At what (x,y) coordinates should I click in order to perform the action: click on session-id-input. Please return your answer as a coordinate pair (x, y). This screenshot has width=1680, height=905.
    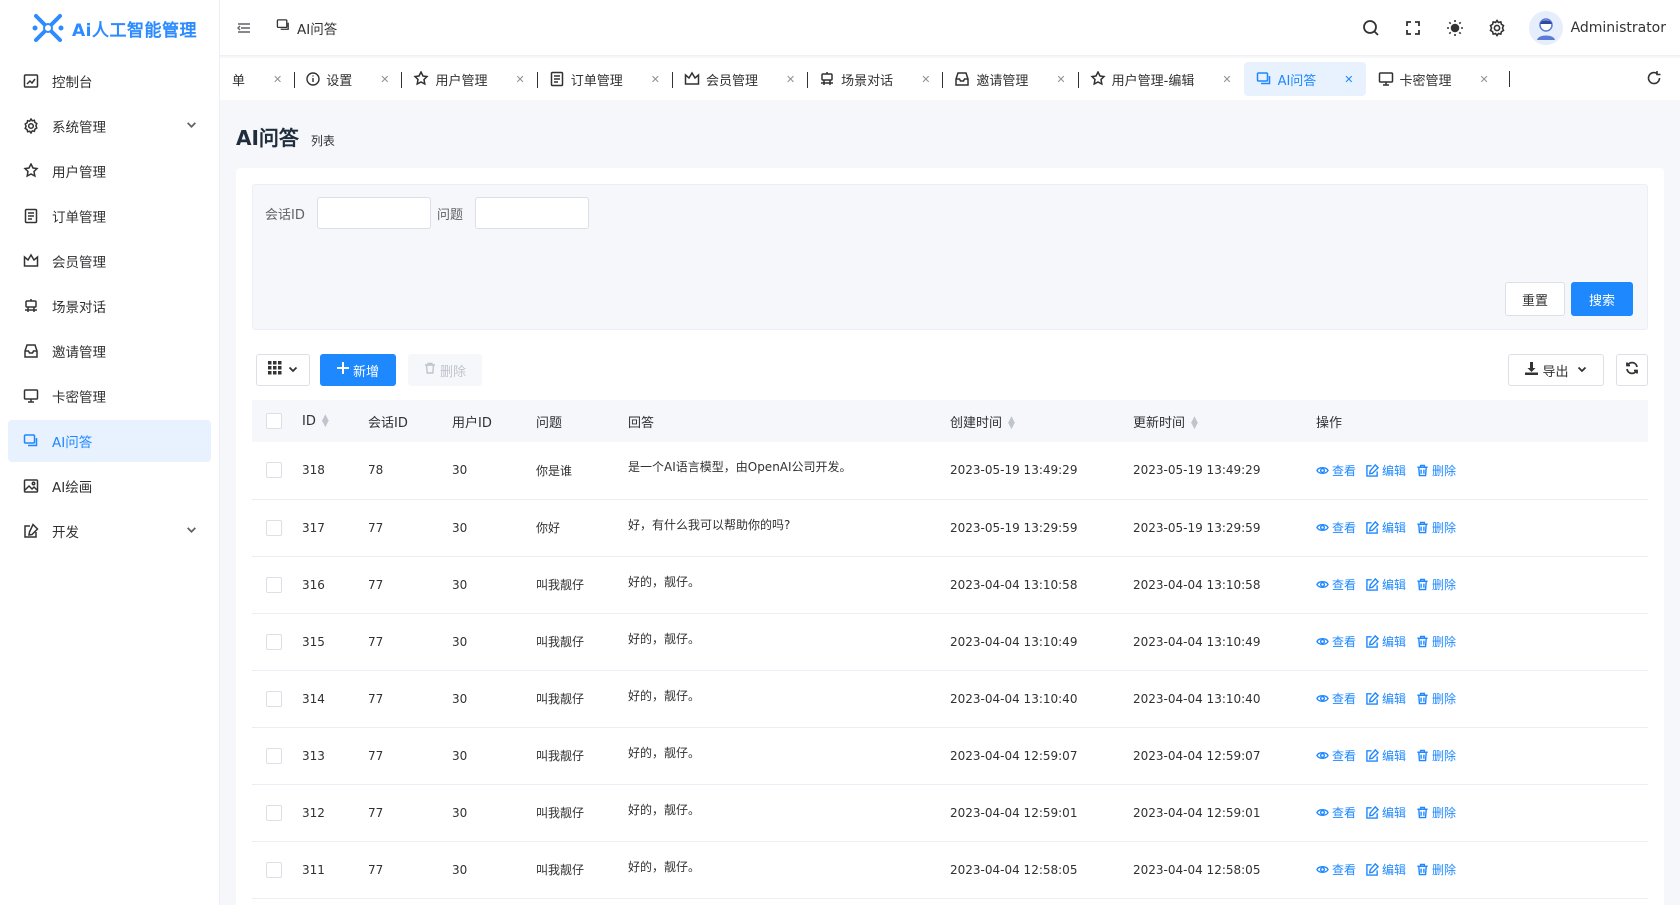
    Looking at the image, I should click on (373, 213).